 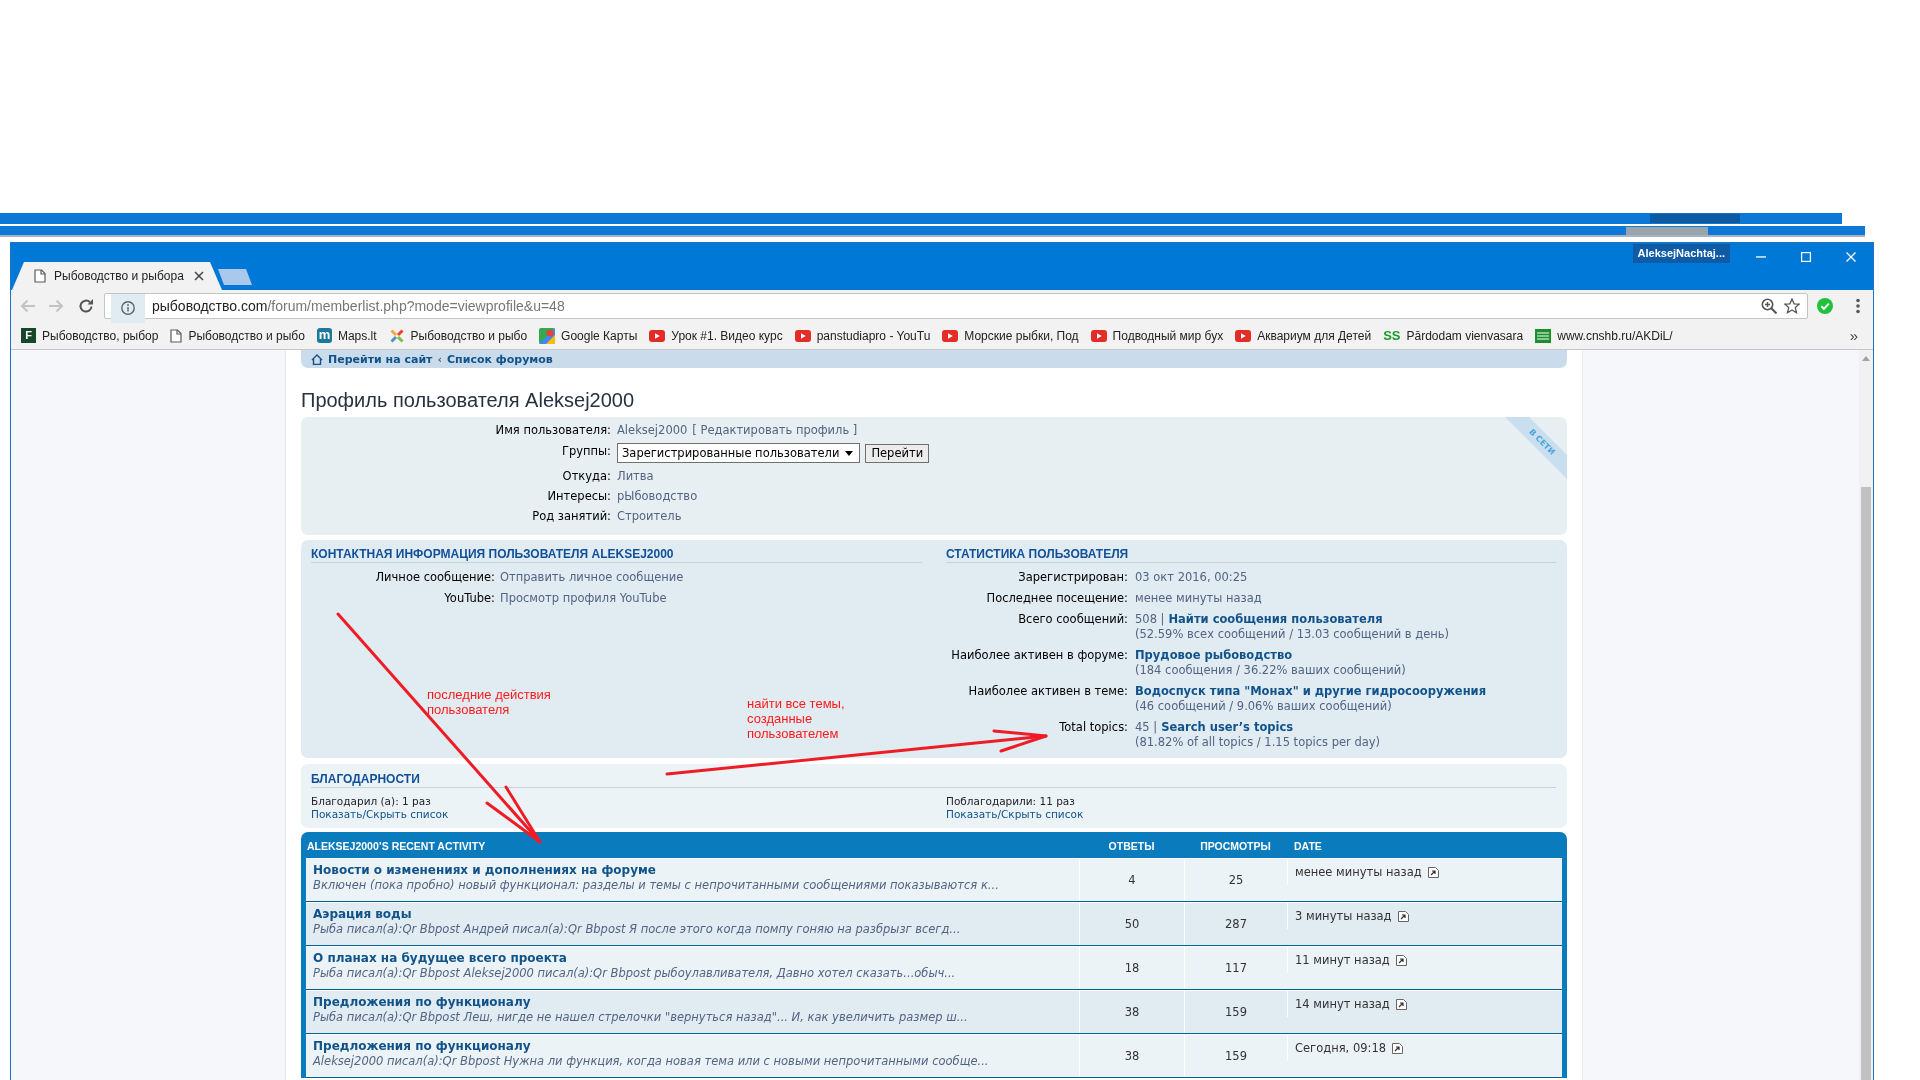 I want to click on field-value: 03 окт 2016, 00:25, so click(x=1191, y=577).